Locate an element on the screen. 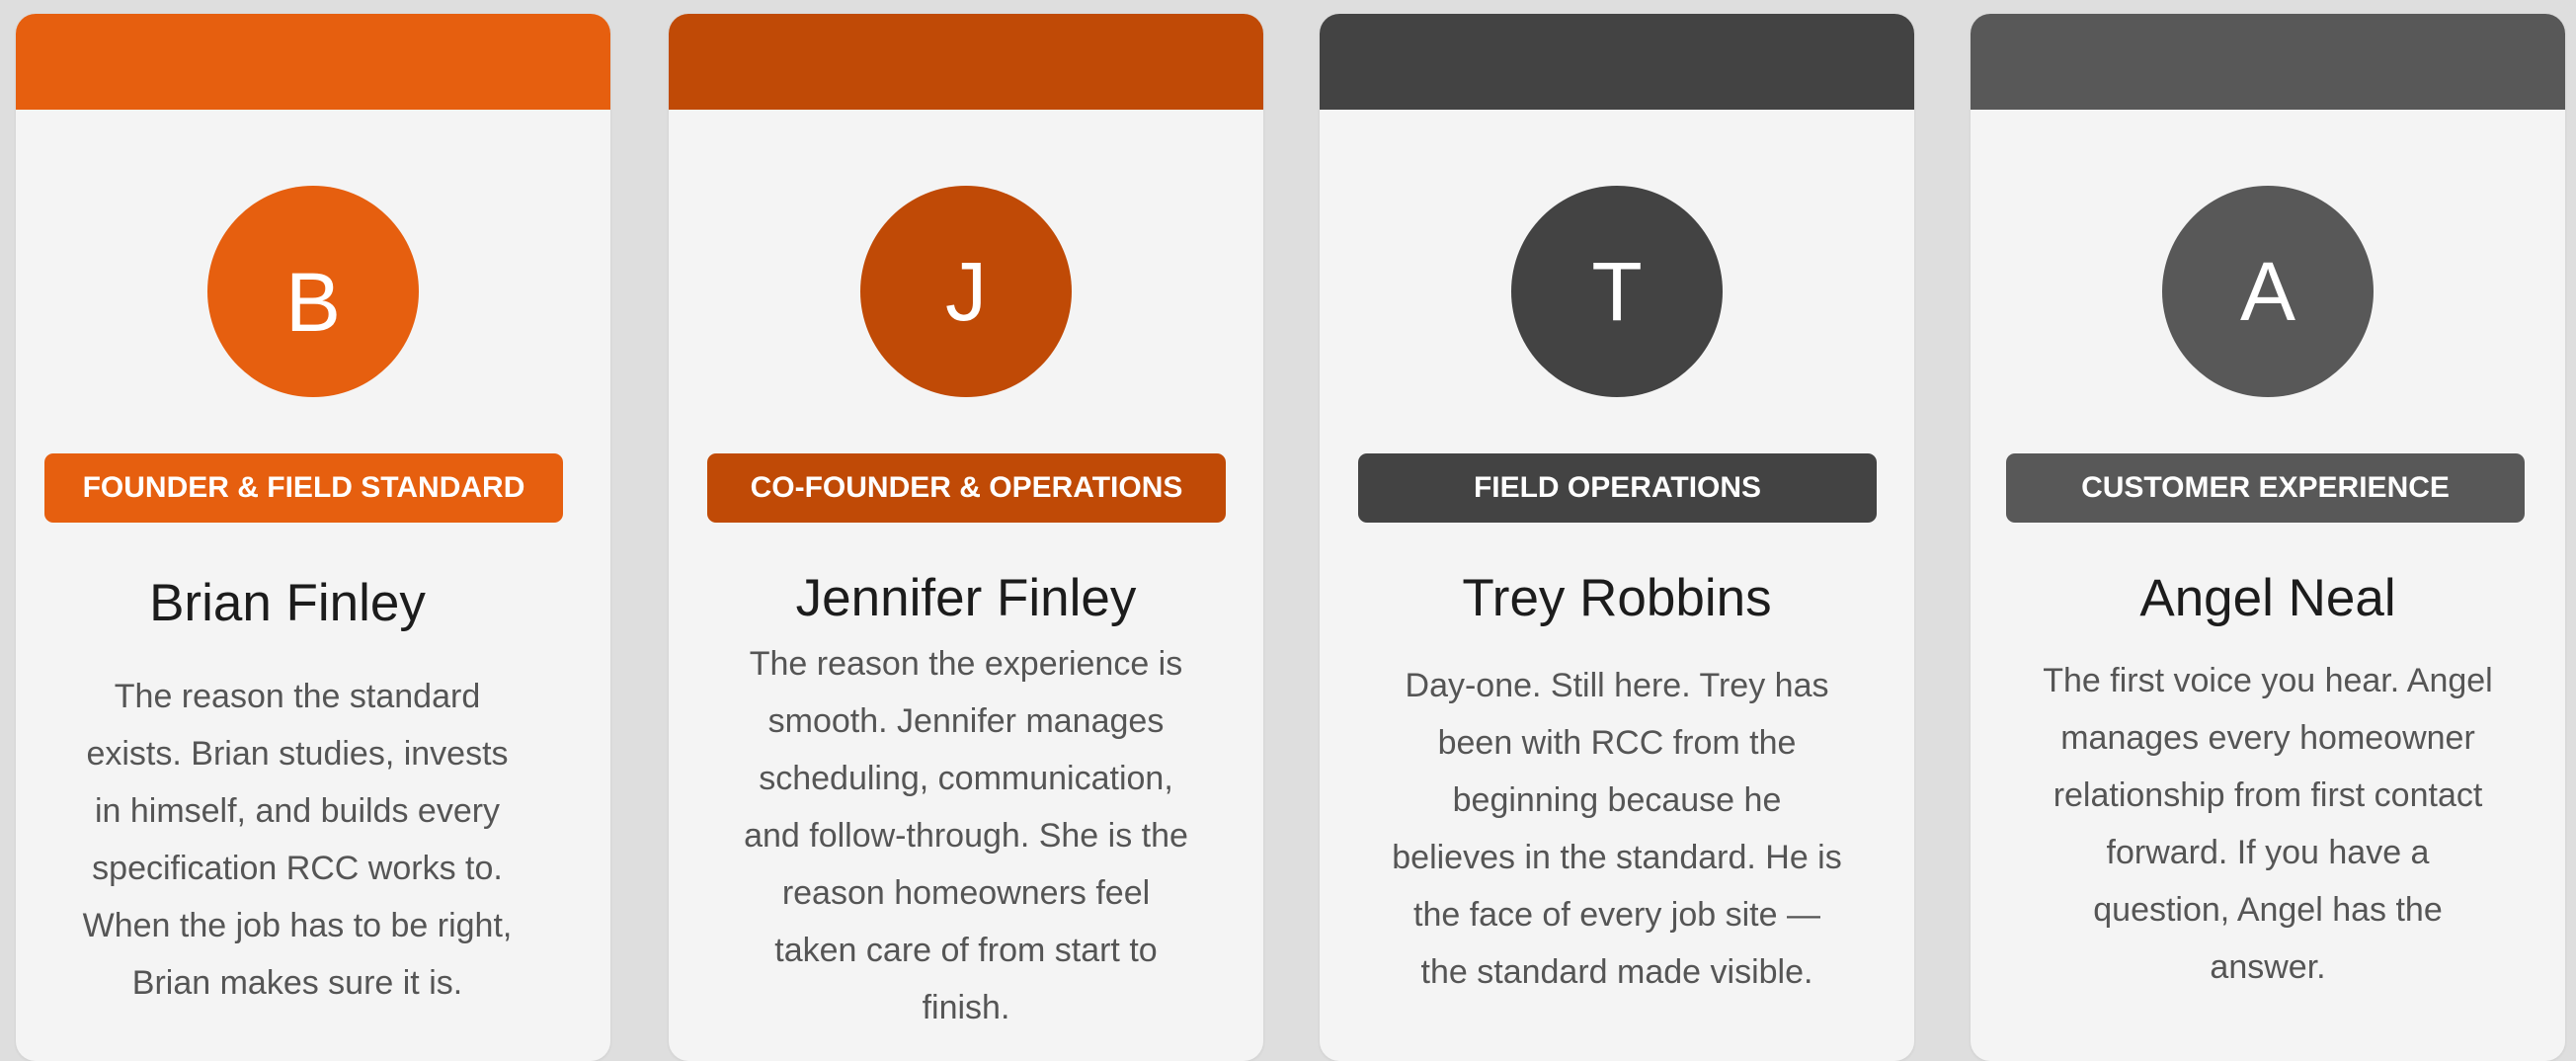 The width and height of the screenshot is (2576, 1061). bio-line: The first voice you hear. Angel is located at coordinates (2268, 680).